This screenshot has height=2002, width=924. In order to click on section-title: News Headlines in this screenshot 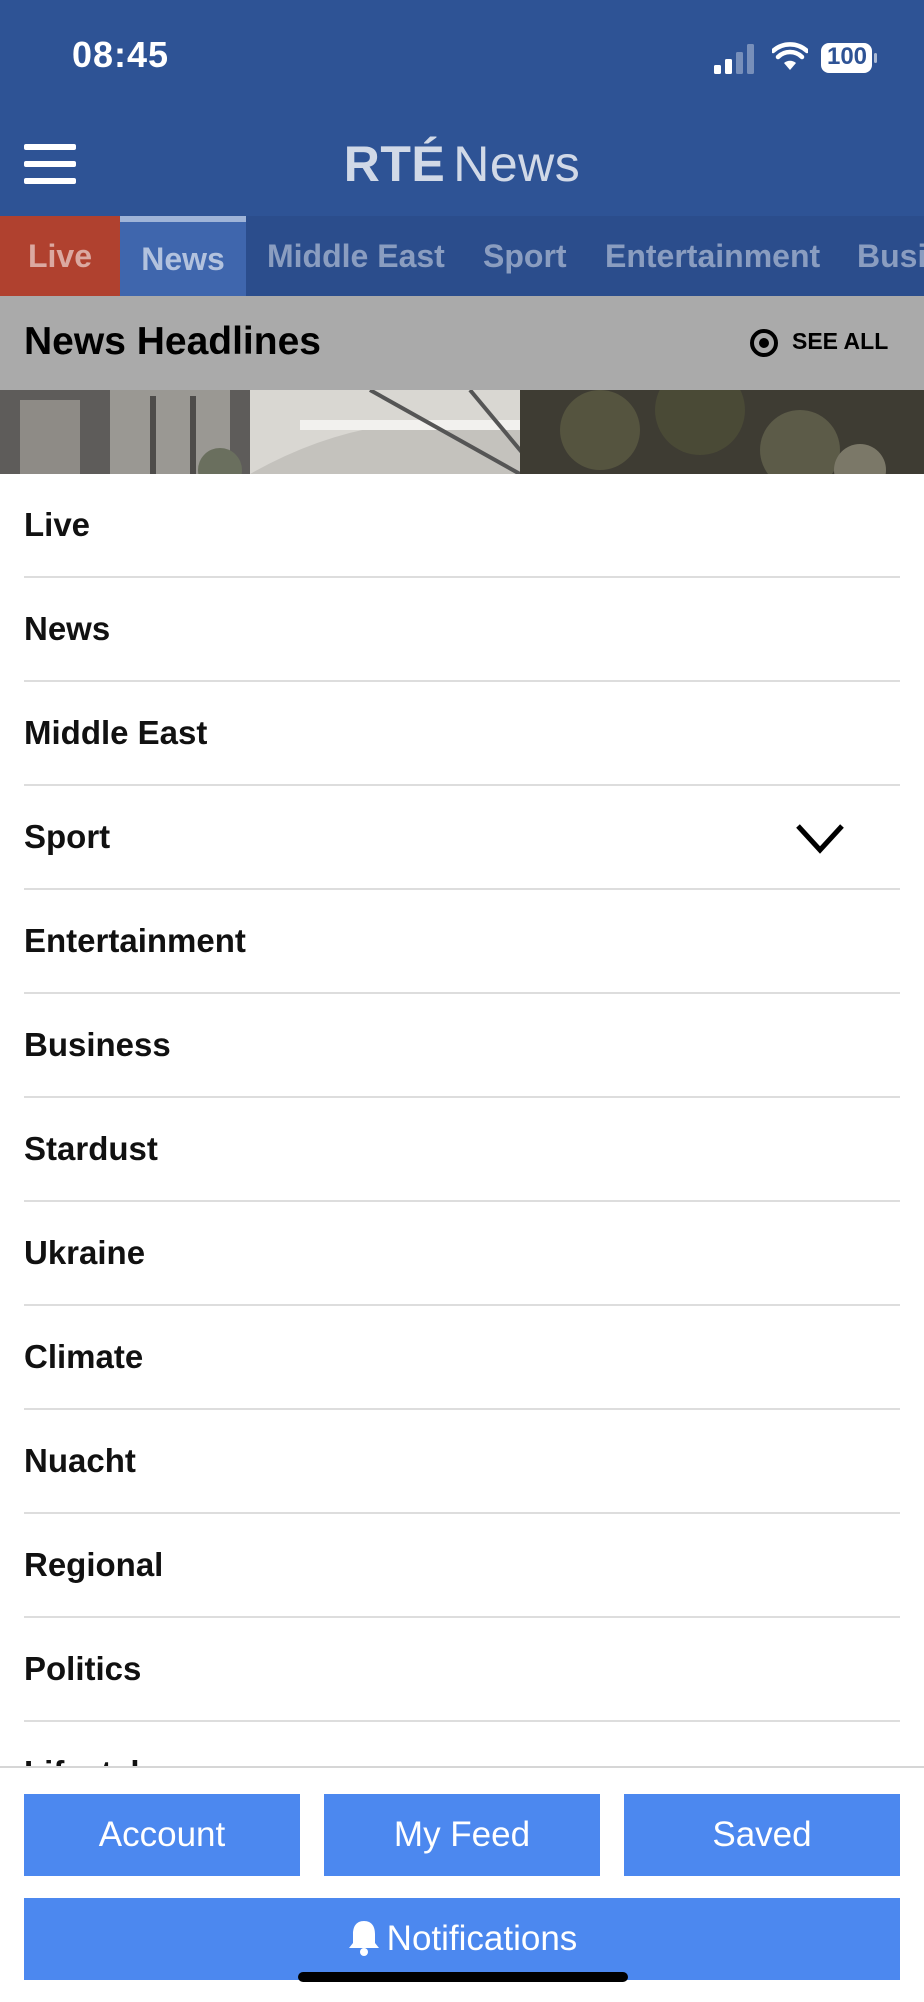, I will do `click(172, 341)`.